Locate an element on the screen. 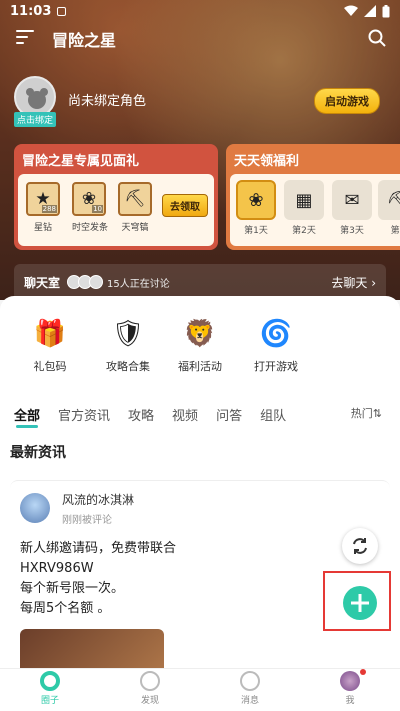  quick-action-gift-code: 🎁 礼包码 is located at coordinates (50, 345).